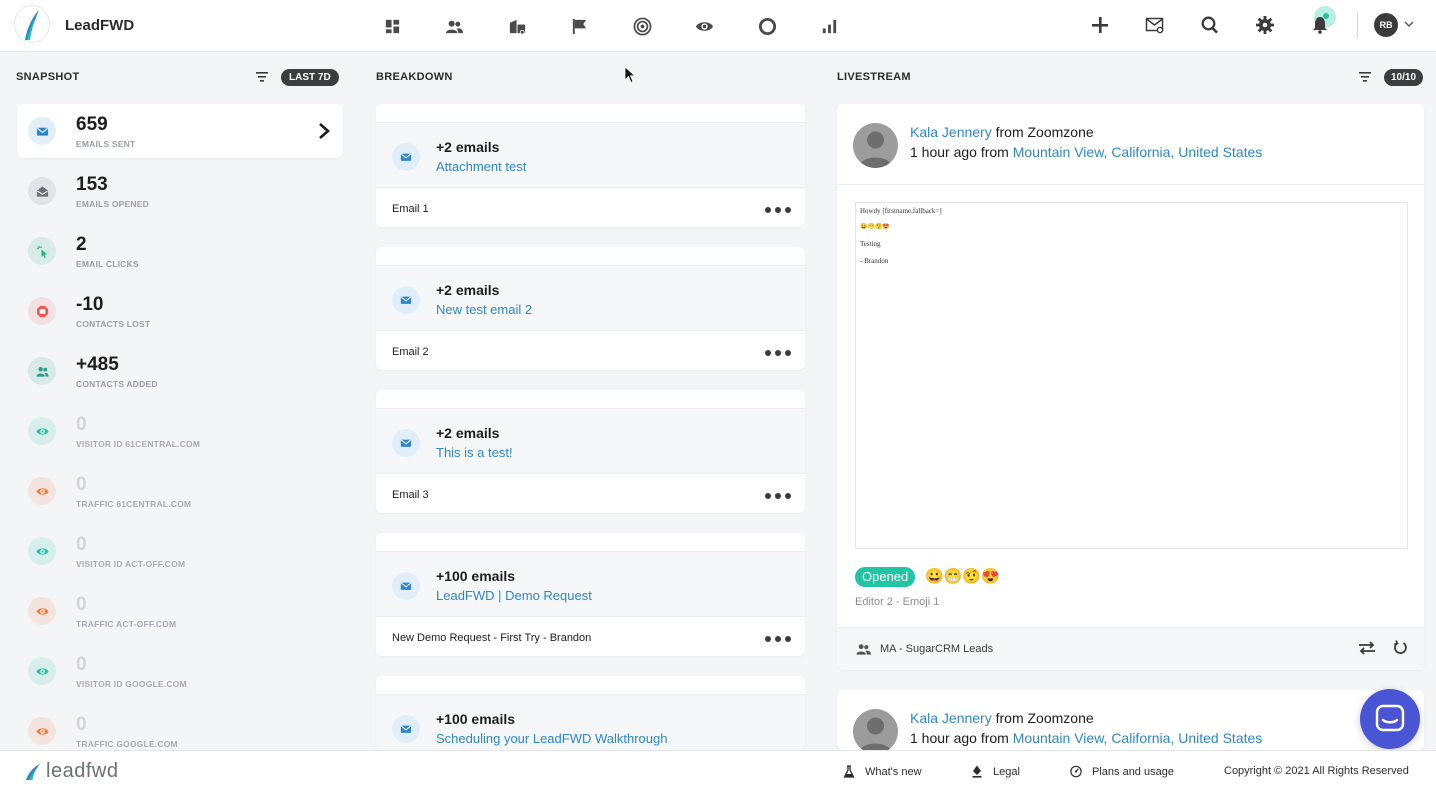 This screenshot has height=789, width=1436. What do you see at coordinates (705, 26) in the screenshot?
I see `visitors-eye-icon` at bounding box center [705, 26].